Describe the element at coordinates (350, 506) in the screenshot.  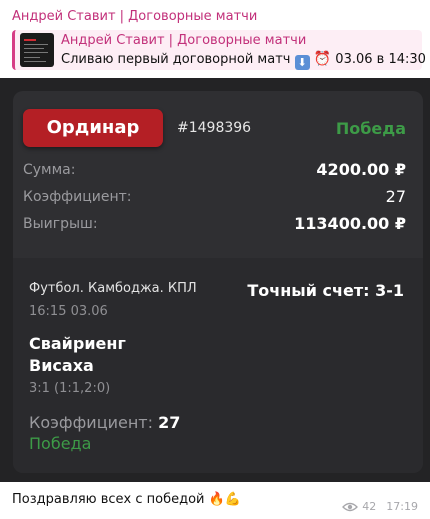
I see `eye-icon` at that location.